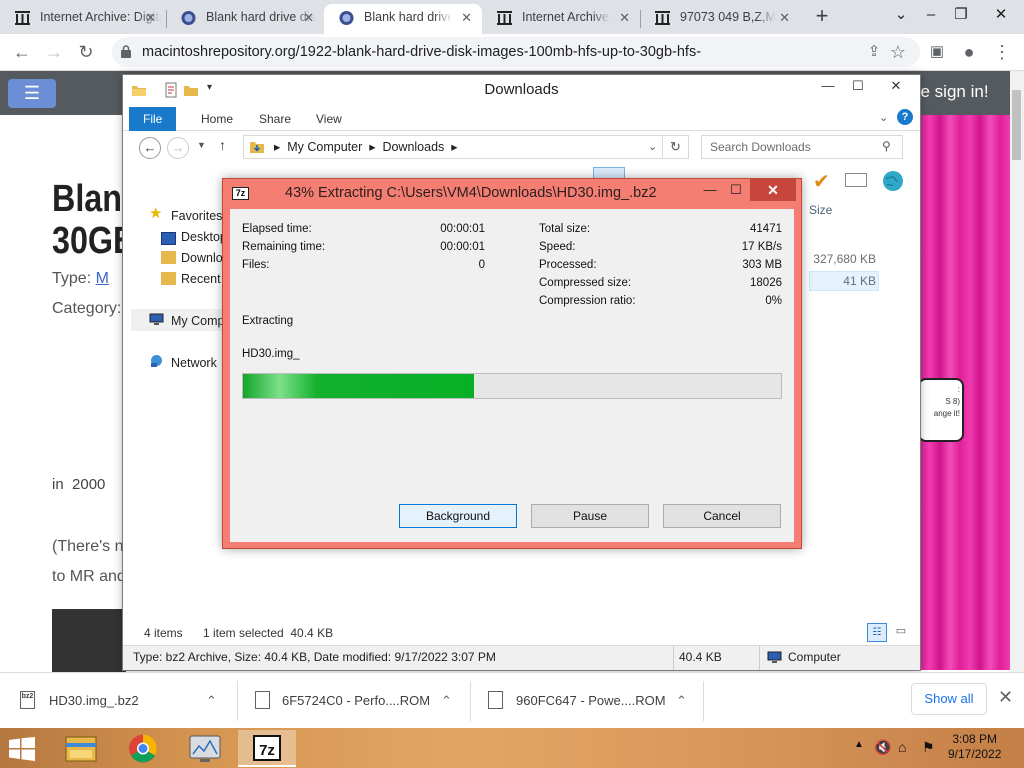  What do you see at coordinates (898, 52) in the screenshot?
I see `bookmark-star-icon: ☆` at bounding box center [898, 52].